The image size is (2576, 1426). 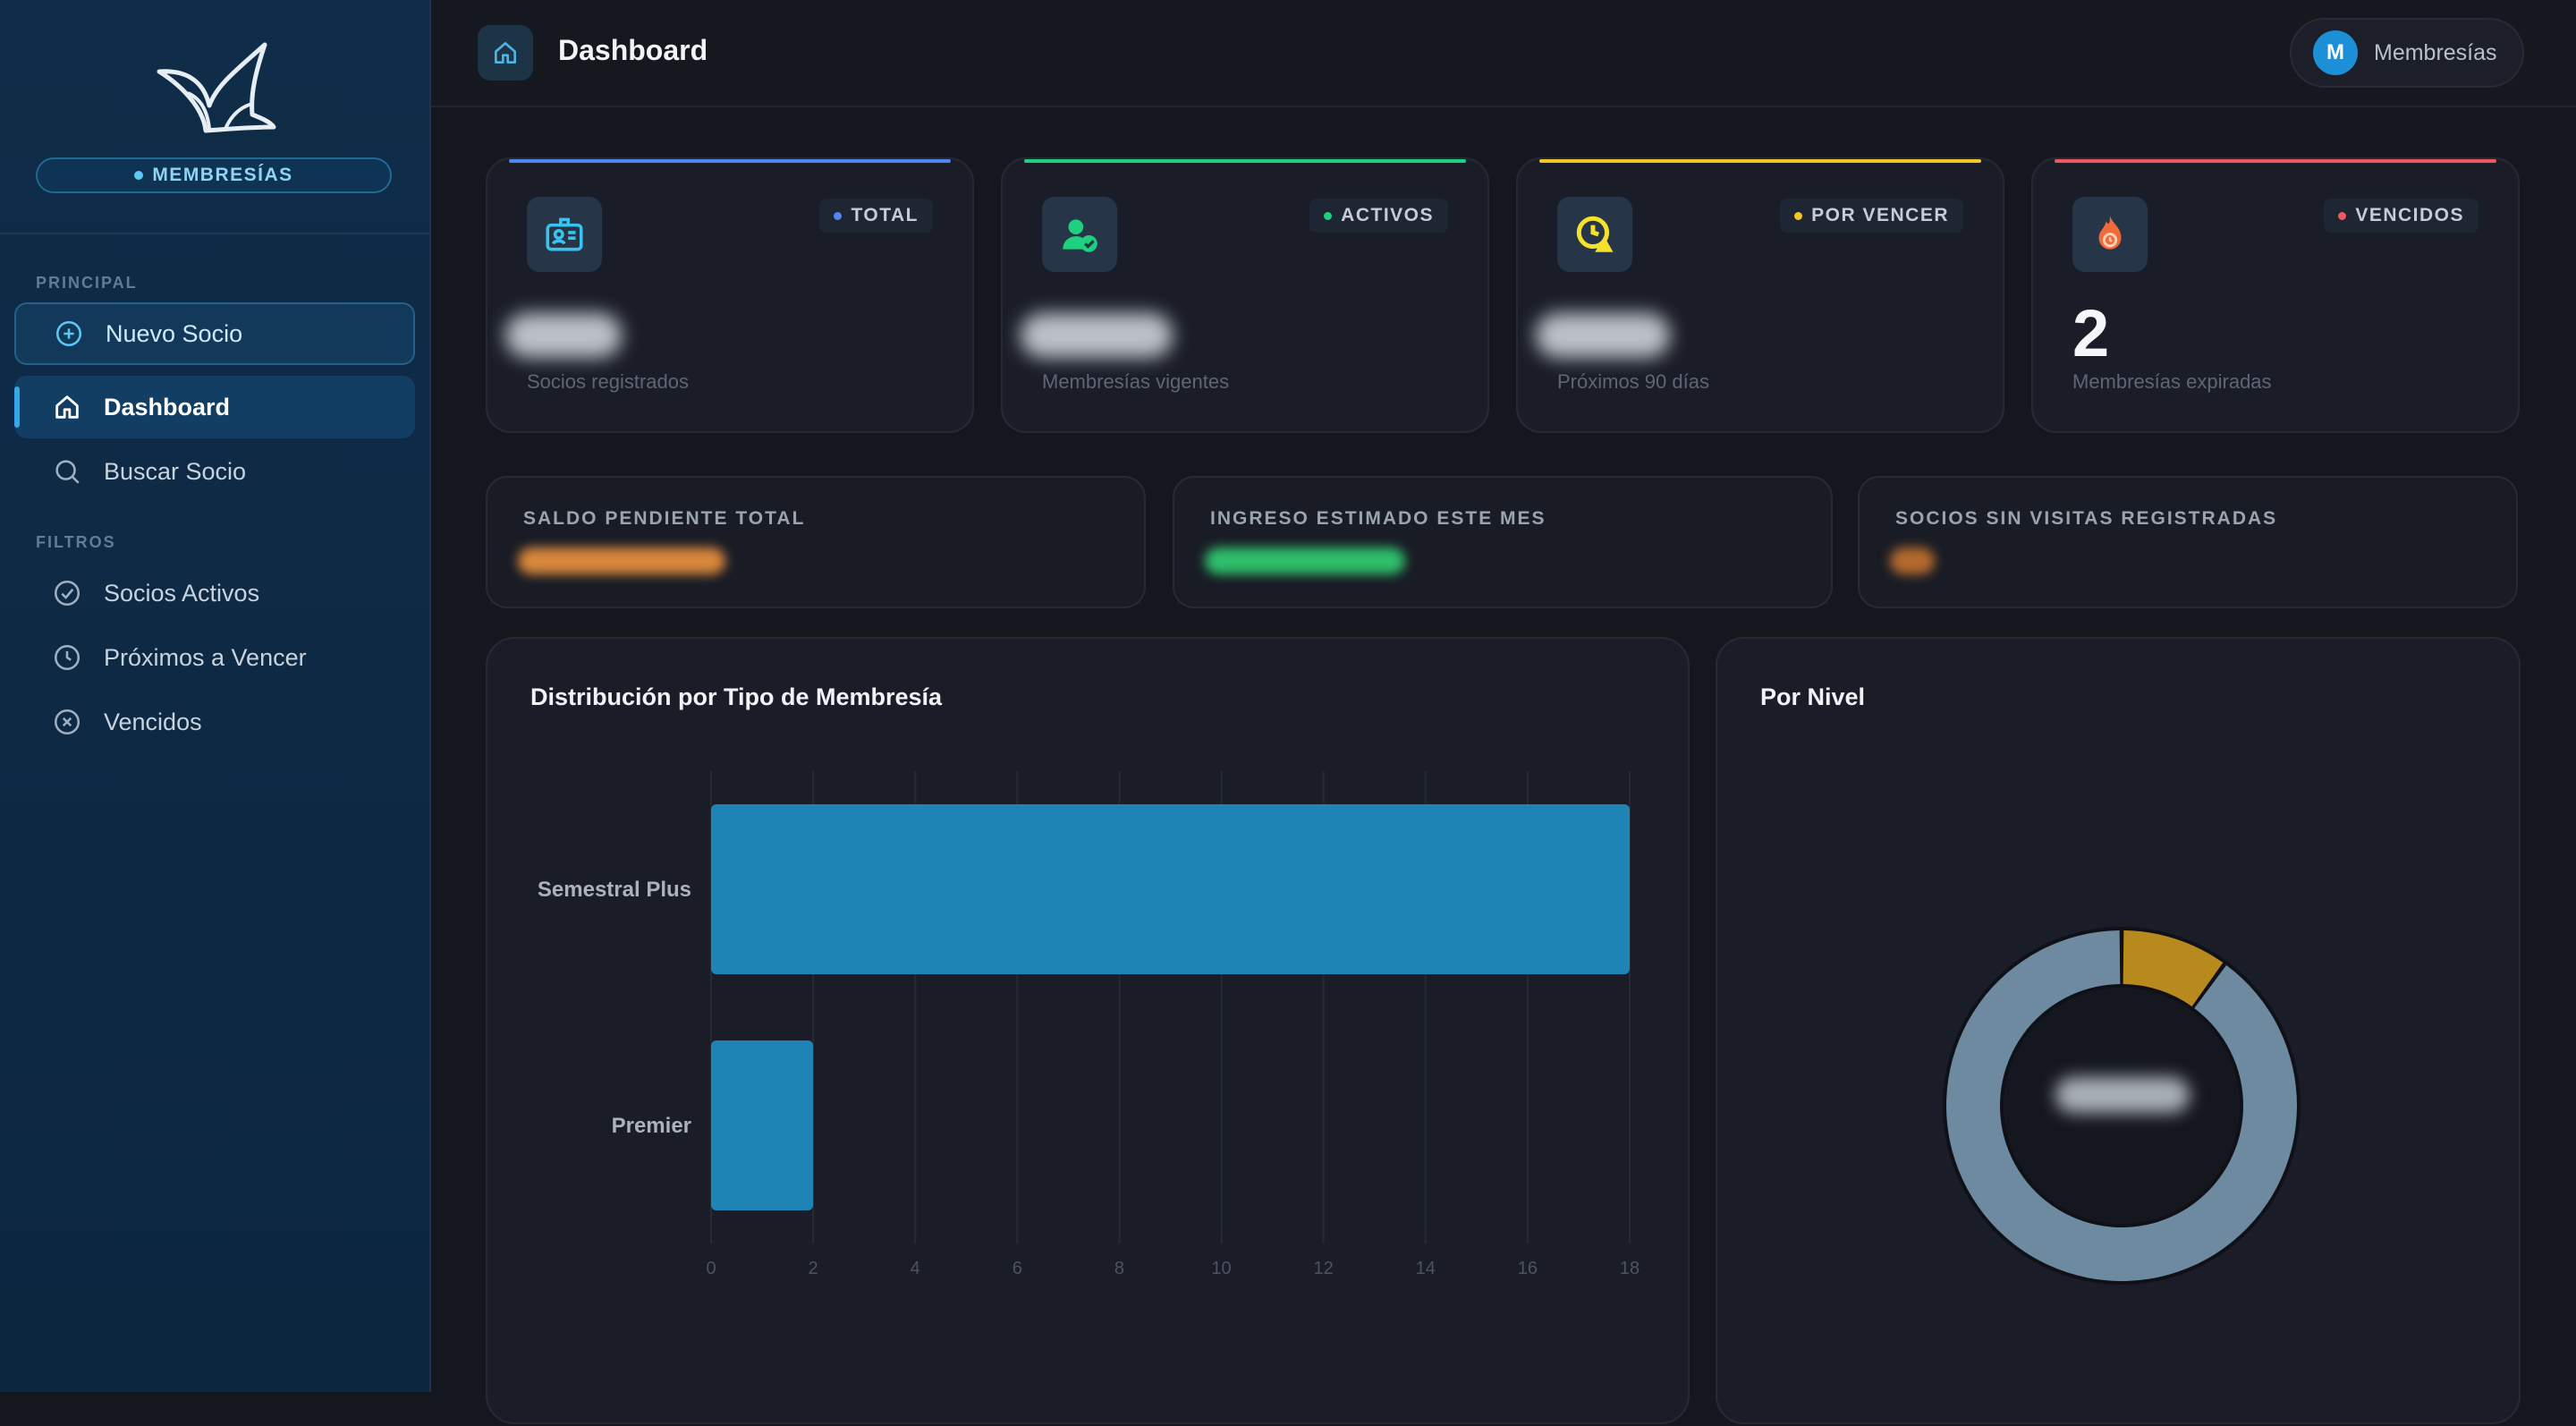 What do you see at coordinates (1633, 382) in the screenshot?
I see `stat-sub: Próximos 90 días` at bounding box center [1633, 382].